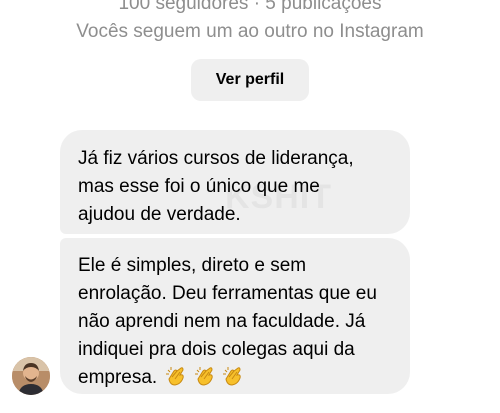 This screenshot has height=413, width=500. Describe the element at coordinates (216, 158) in the screenshot. I see `message-line: Já fiz vários cursos de liderança,` at that location.